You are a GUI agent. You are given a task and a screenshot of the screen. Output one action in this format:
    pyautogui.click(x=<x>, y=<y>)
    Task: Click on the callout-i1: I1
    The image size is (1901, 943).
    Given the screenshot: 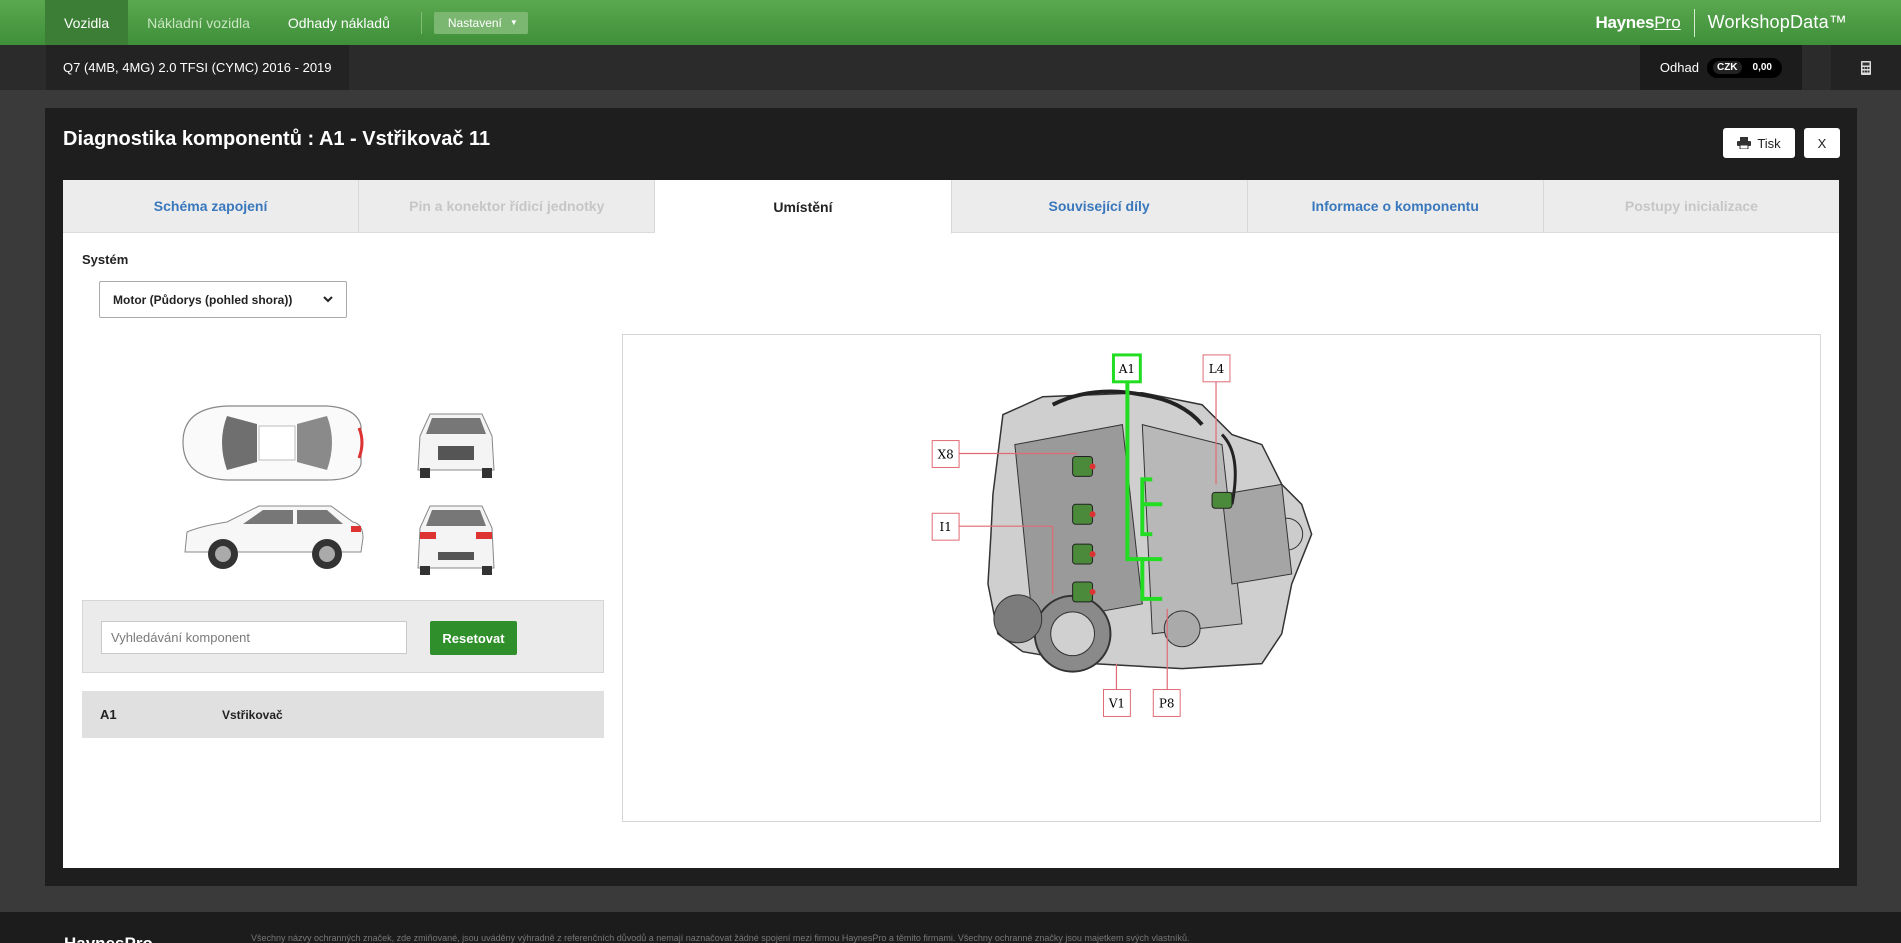 What is the action you would take?
    pyautogui.click(x=945, y=526)
    